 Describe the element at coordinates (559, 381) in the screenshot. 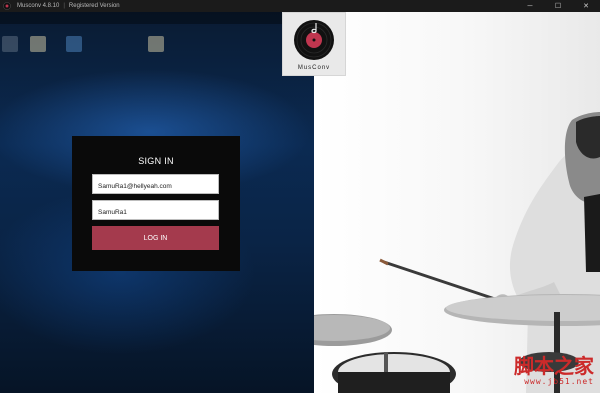

I see `watermark-url: www.jb51.net` at that location.